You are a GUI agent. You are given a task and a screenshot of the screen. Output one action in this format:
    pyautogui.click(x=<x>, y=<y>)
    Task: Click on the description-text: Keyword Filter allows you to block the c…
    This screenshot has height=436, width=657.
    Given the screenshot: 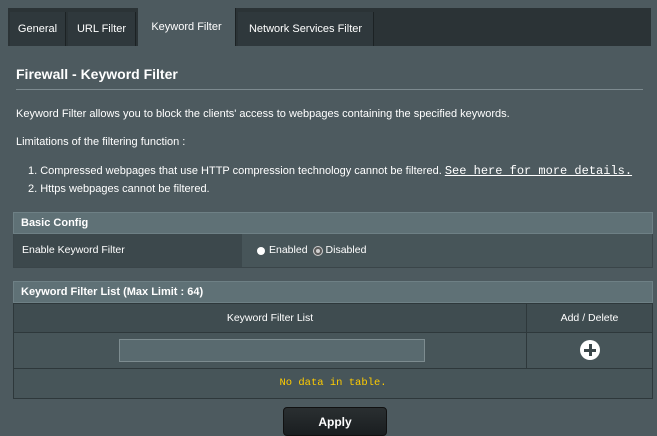 What is the action you would take?
    pyautogui.click(x=263, y=114)
    